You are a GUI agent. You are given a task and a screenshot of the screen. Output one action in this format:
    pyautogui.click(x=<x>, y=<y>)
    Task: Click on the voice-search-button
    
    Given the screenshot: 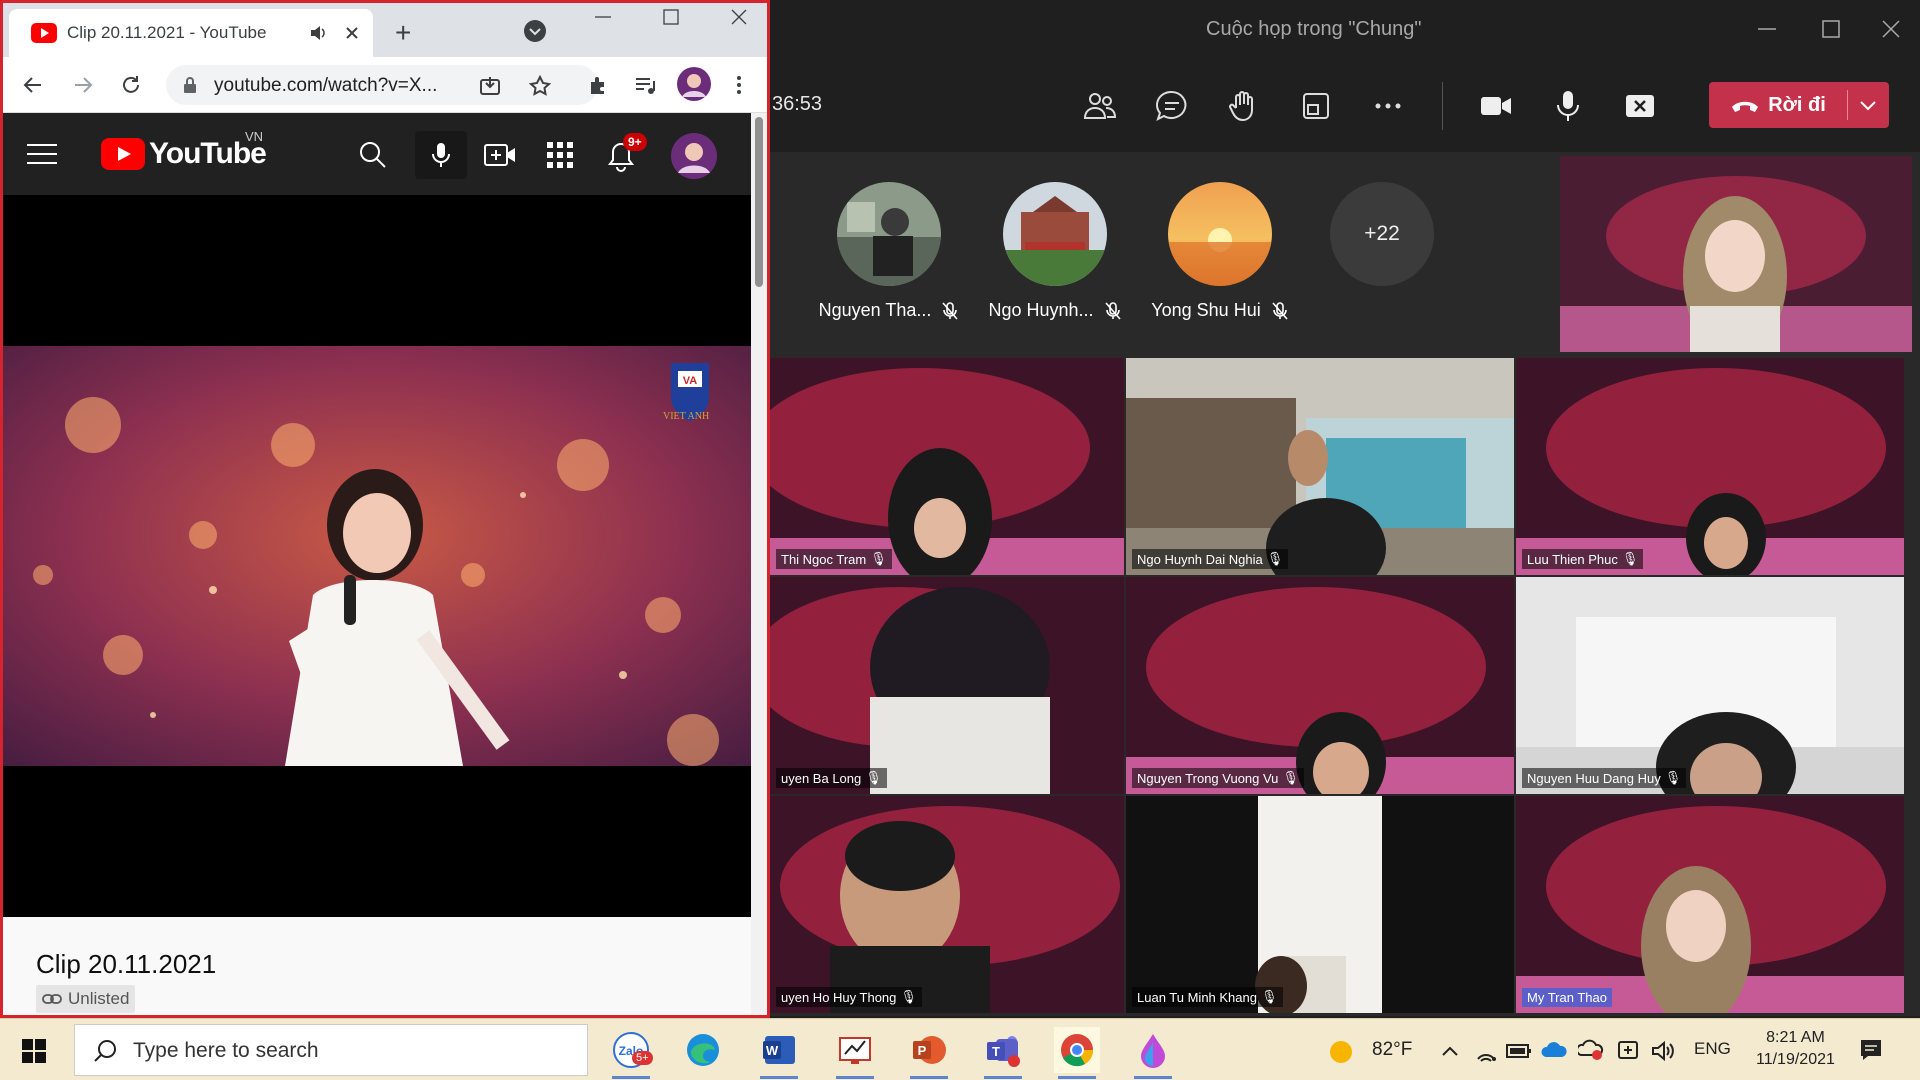 What is the action you would take?
    pyautogui.click(x=441, y=155)
    